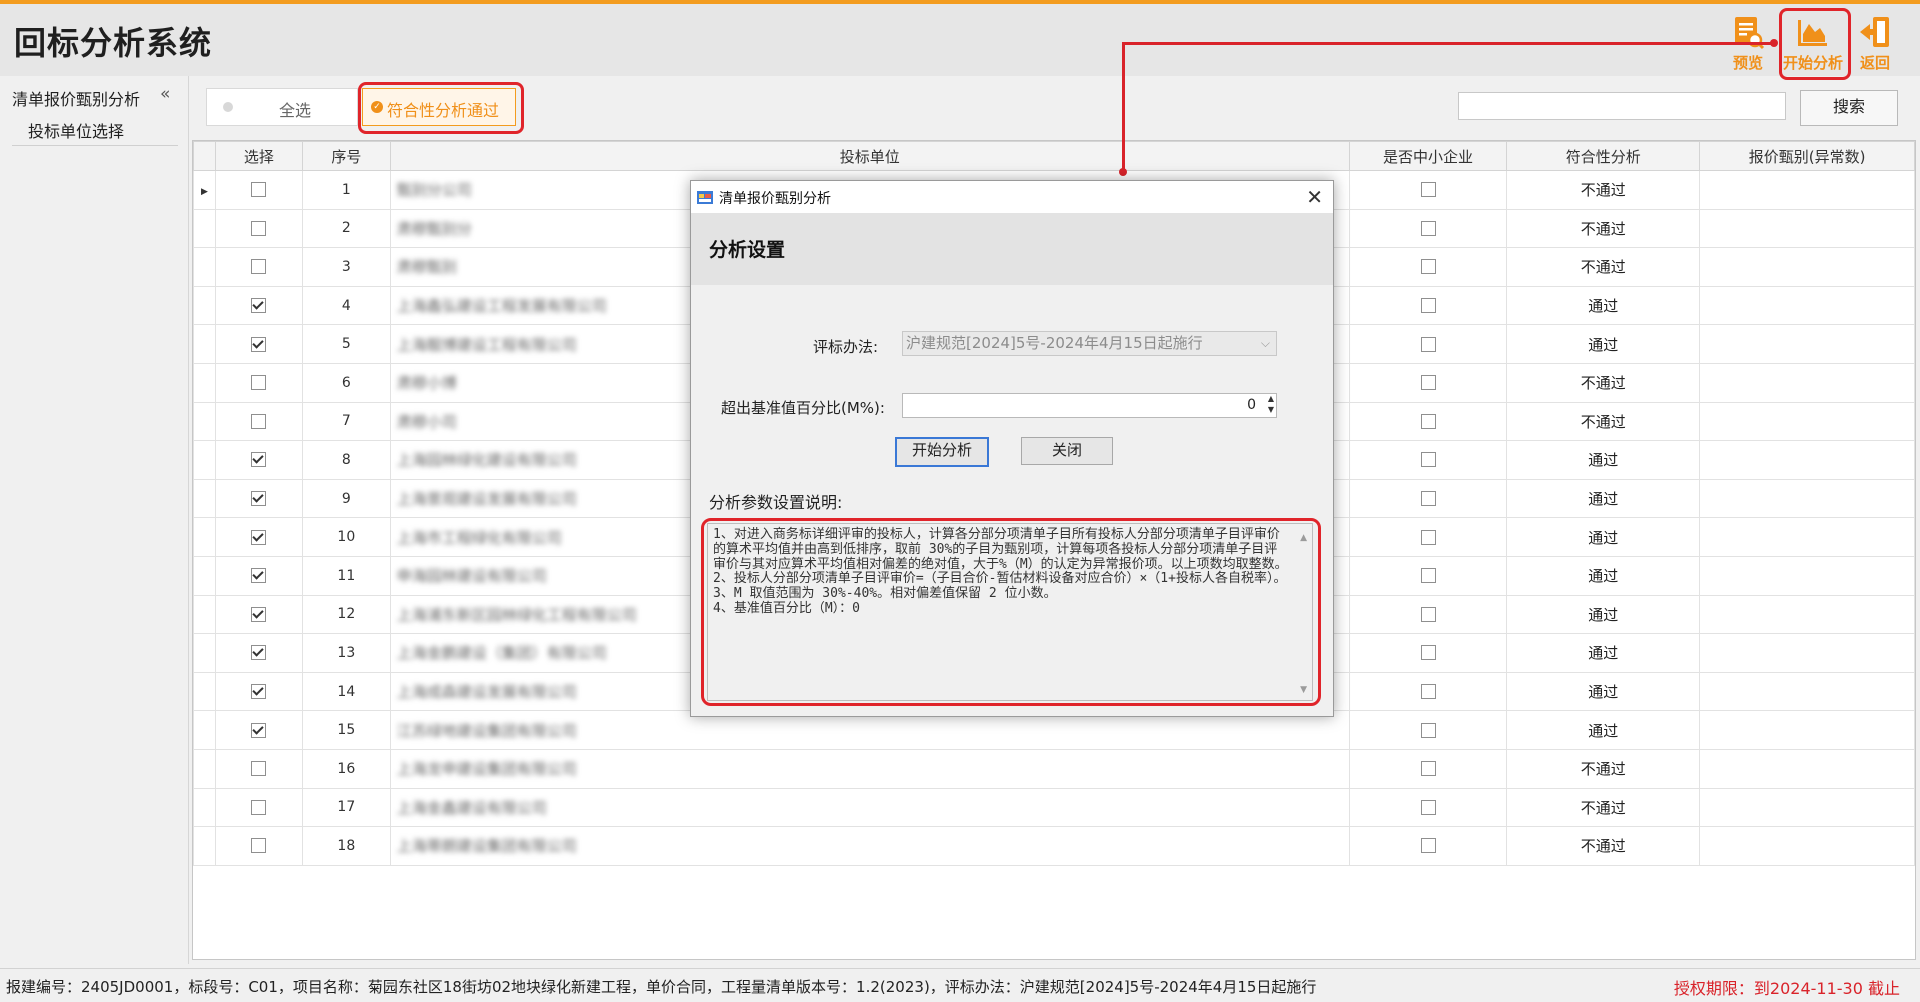 The width and height of the screenshot is (1920, 1002). Describe the element at coordinates (942, 452) in the screenshot. I see `start-analysis-dialog-button: 开始分析` at that location.